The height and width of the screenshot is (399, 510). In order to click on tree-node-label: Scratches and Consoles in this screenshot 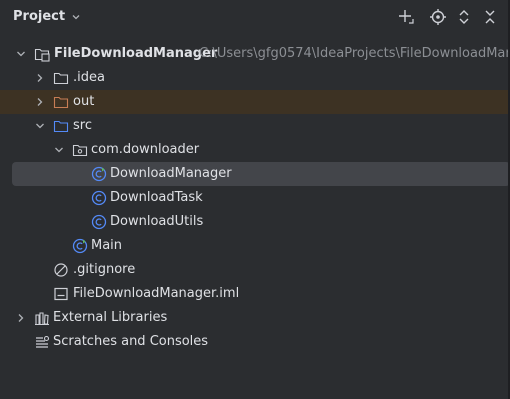, I will do `click(131, 341)`.